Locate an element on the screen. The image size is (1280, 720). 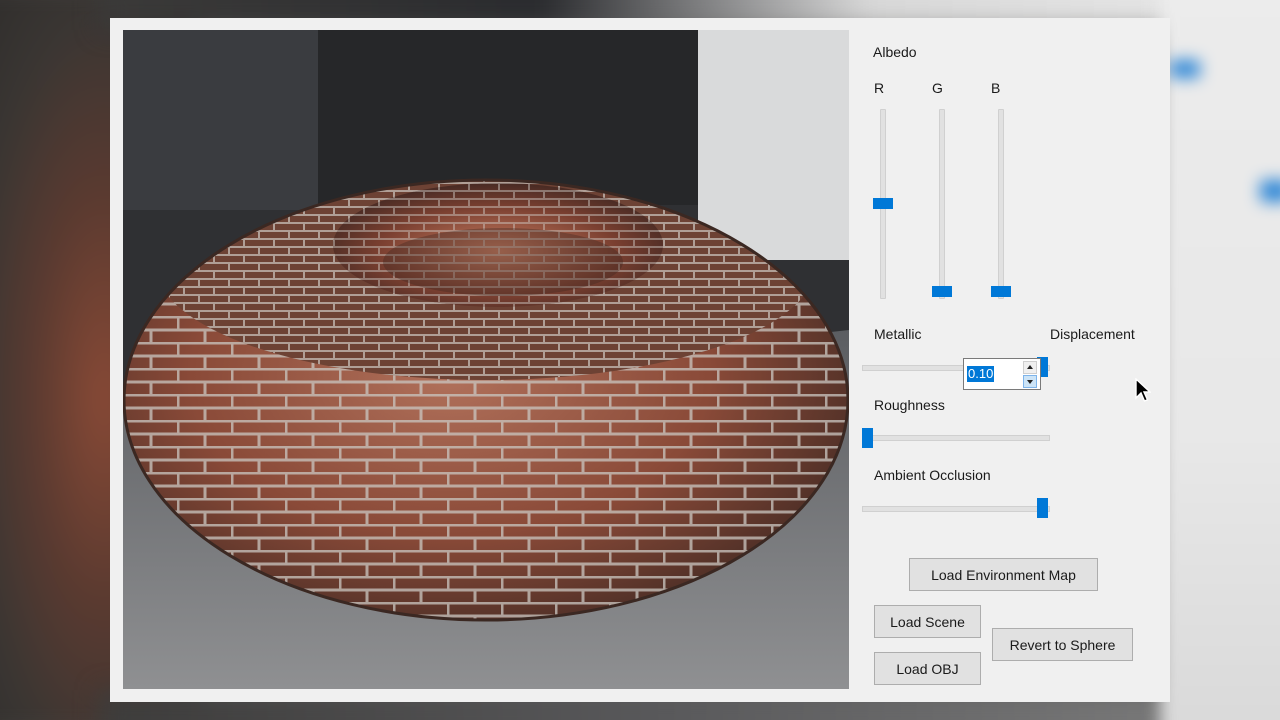
load-obj-button: Load OBJ is located at coordinates (927, 668).